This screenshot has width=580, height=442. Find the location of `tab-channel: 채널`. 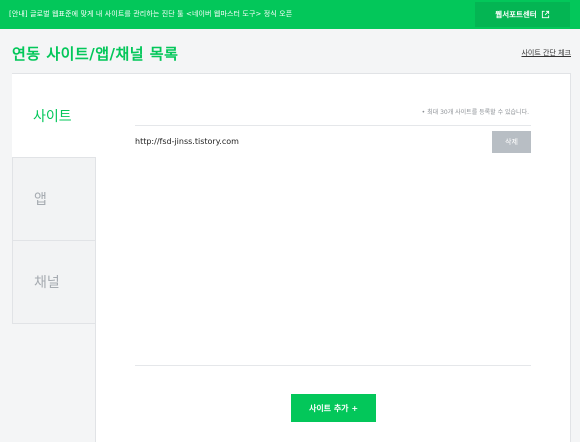

tab-channel: 채널 is located at coordinates (54, 282).